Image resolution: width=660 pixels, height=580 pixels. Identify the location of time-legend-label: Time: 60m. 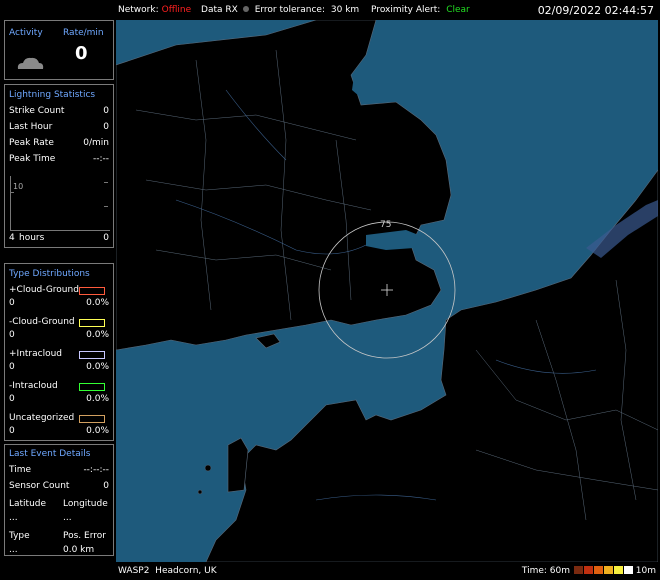
(546, 571).